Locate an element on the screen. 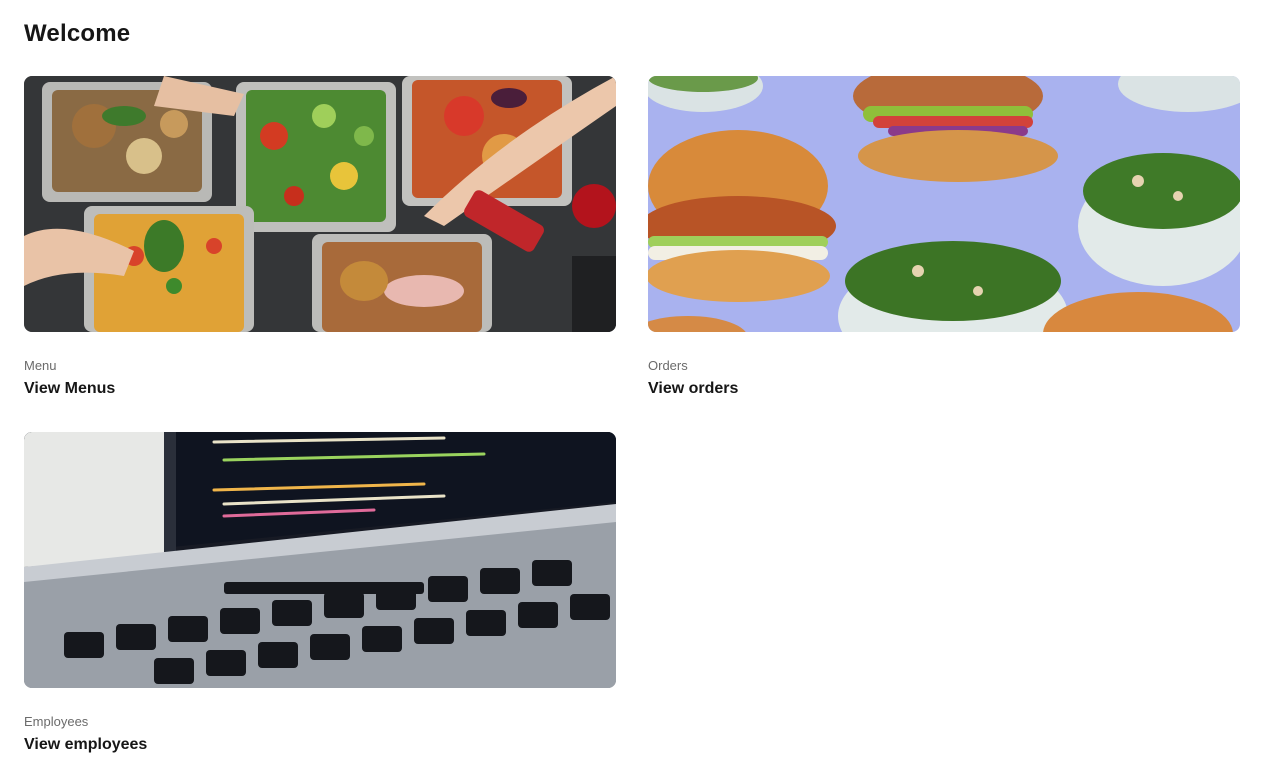 The image size is (1266, 773). employees-card-eyebrow: Employees is located at coordinates (56, 721).